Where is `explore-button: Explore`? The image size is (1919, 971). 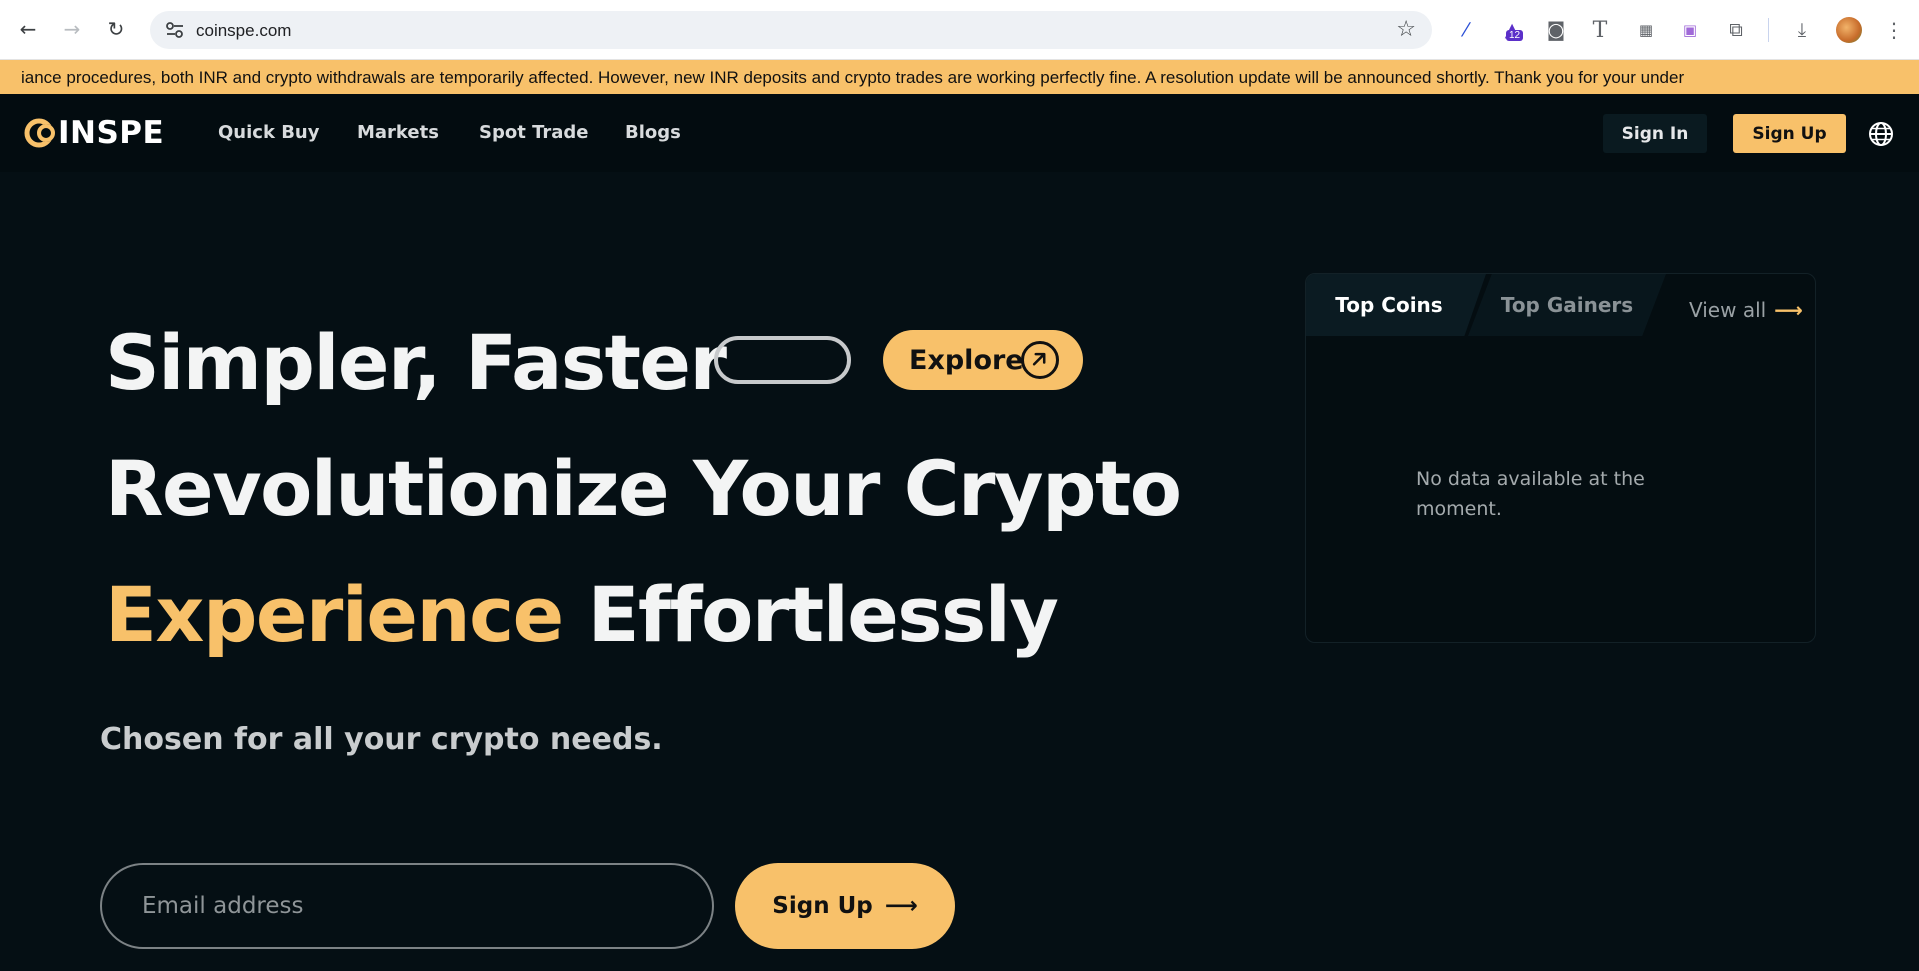 explore-button: Explore is located at coordinates (983, 360).